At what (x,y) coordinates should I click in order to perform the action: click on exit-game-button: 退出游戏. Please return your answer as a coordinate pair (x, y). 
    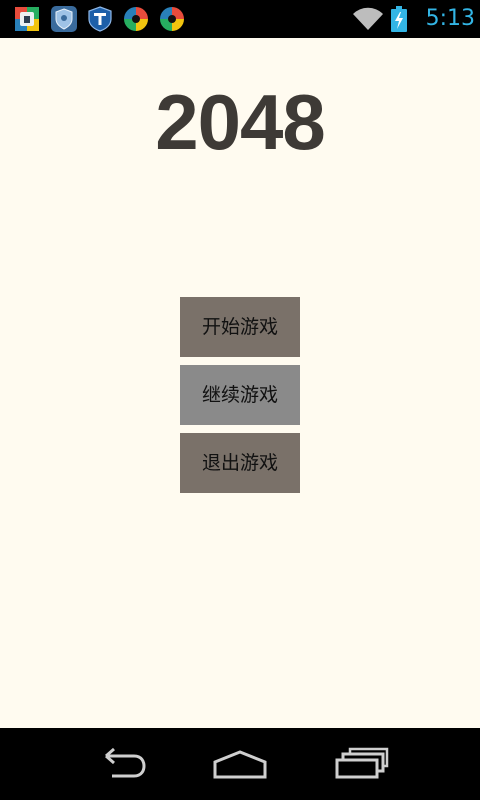
    Looking at the image, I should click on (240, 463).